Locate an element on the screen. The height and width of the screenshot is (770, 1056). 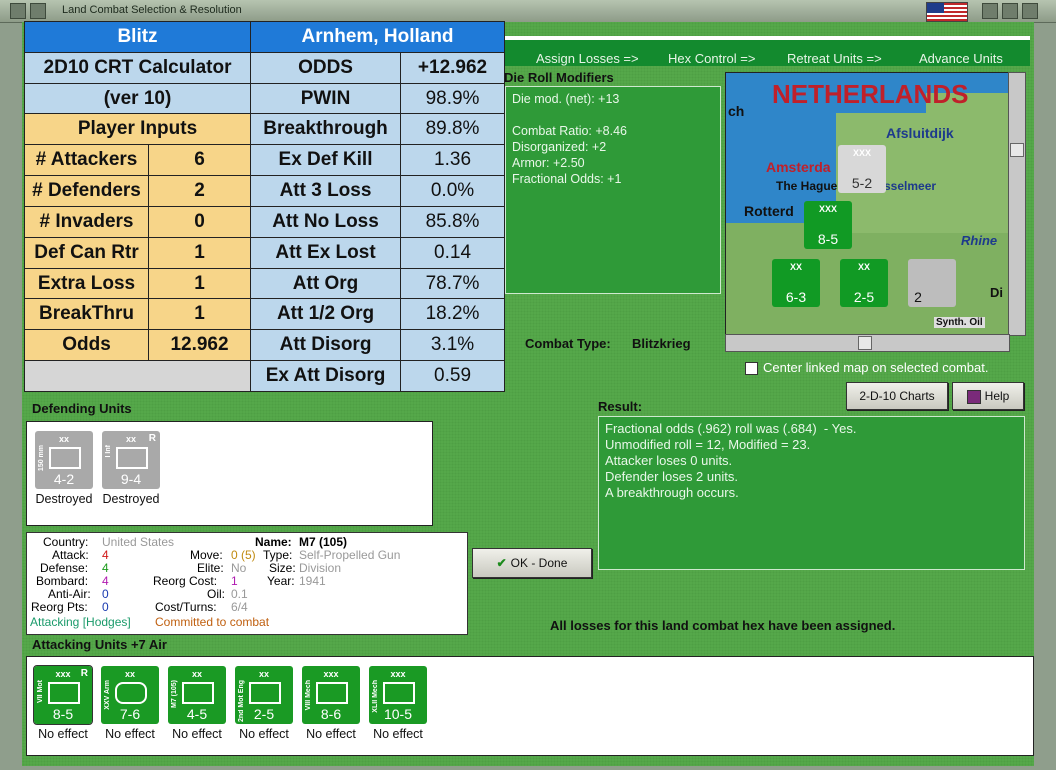
defending-unit-counter: xx I Inf R 9-4 is located at coordinates (131, 460).